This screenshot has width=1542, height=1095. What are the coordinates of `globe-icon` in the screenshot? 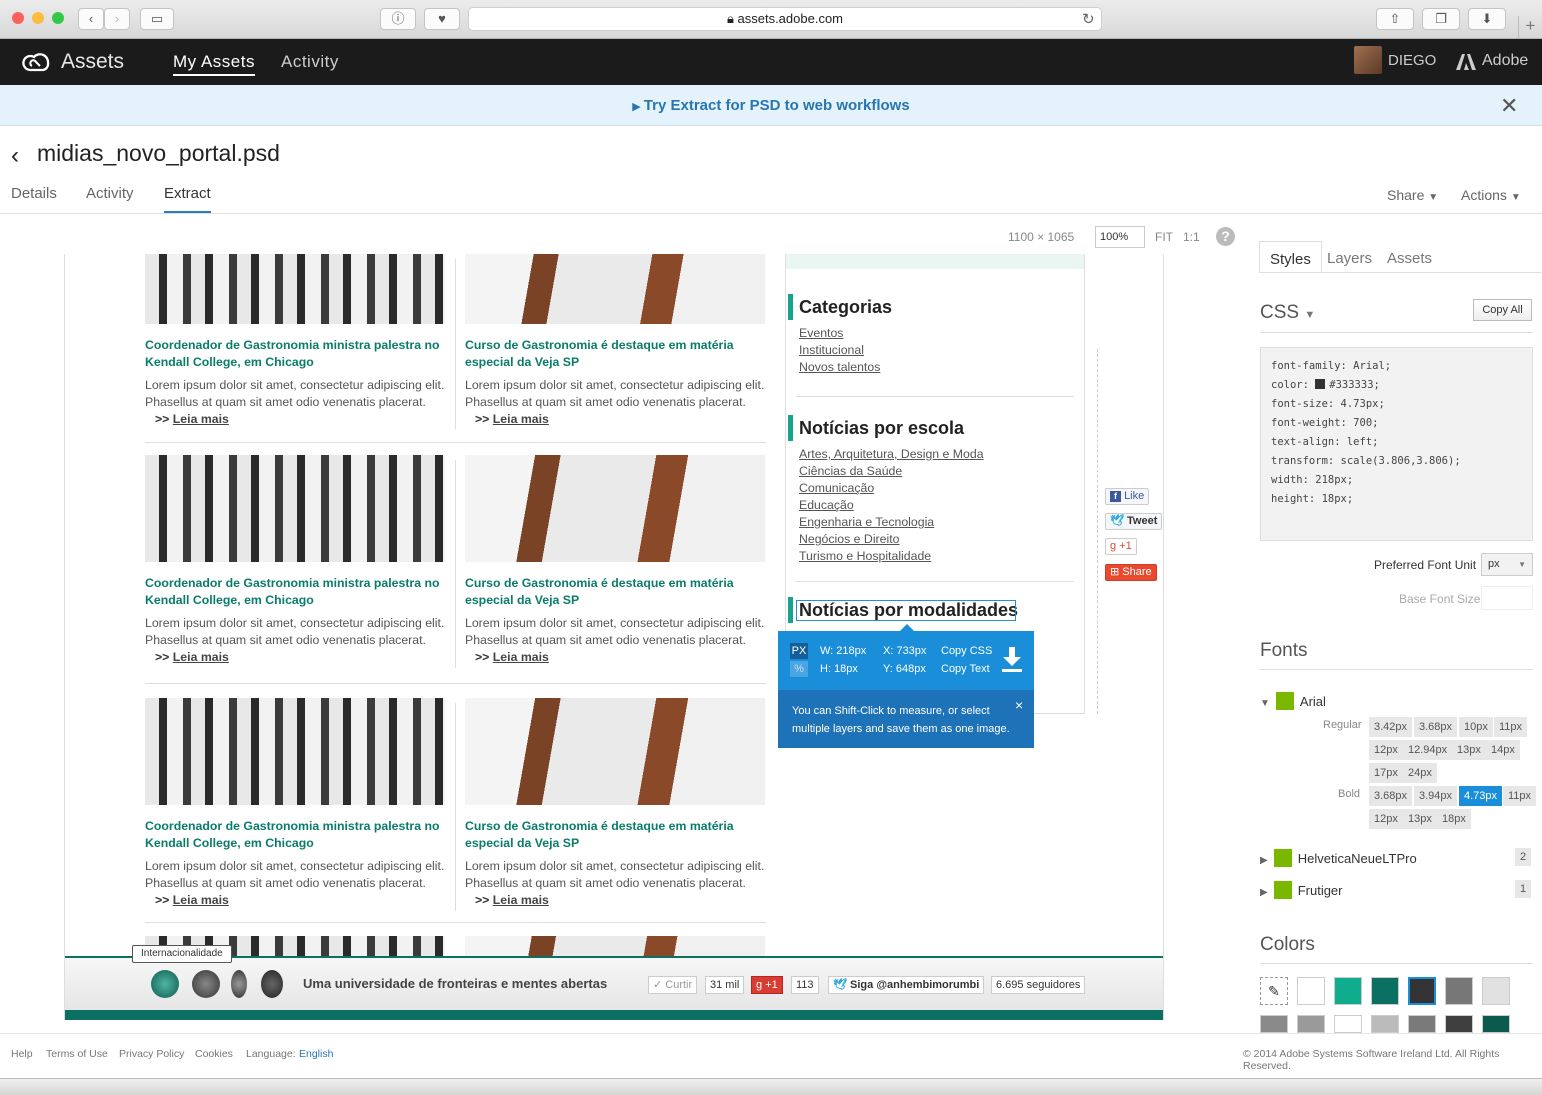 It's located at (165, 984).